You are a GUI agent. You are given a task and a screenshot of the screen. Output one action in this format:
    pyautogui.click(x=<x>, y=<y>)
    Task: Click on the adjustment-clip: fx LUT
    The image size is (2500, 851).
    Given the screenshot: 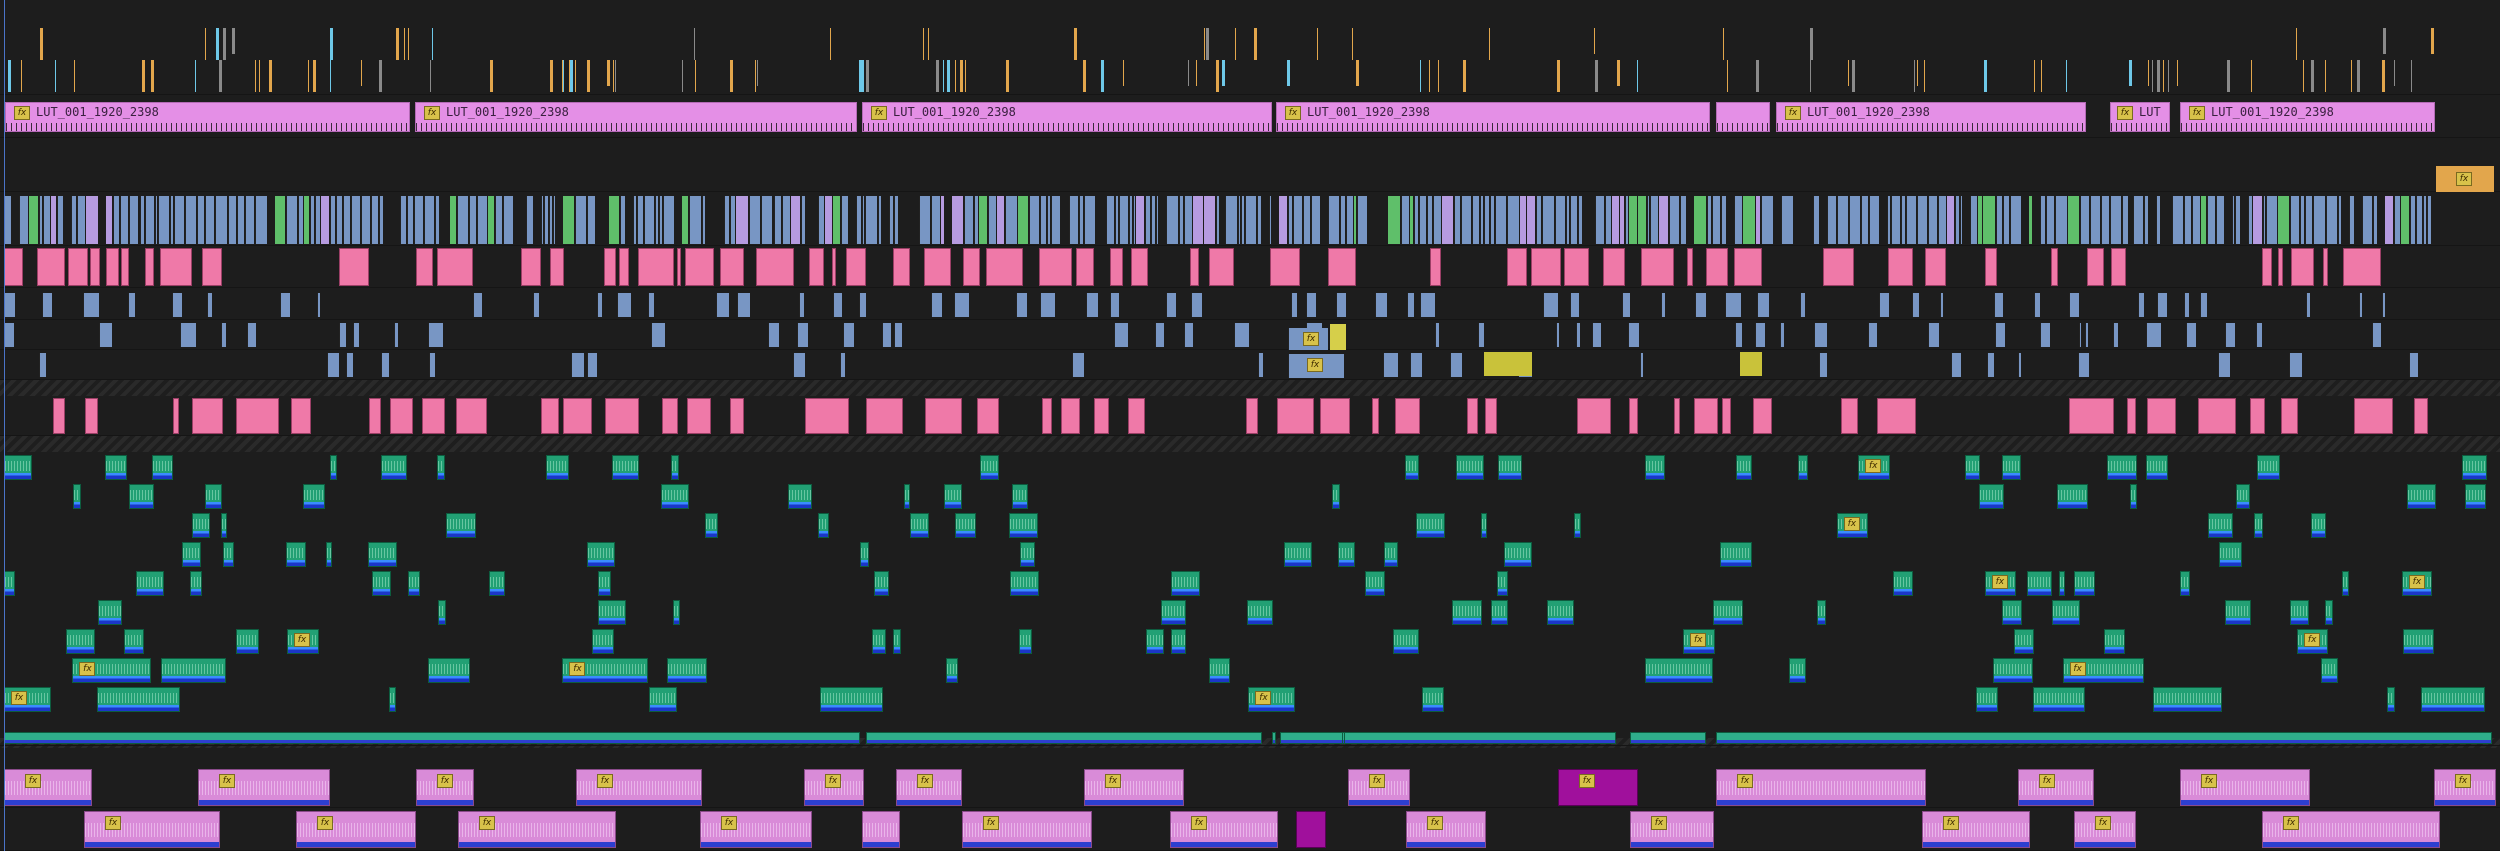 What is the action you would take?
    pyautogui.click(x=2140, y=117)
    